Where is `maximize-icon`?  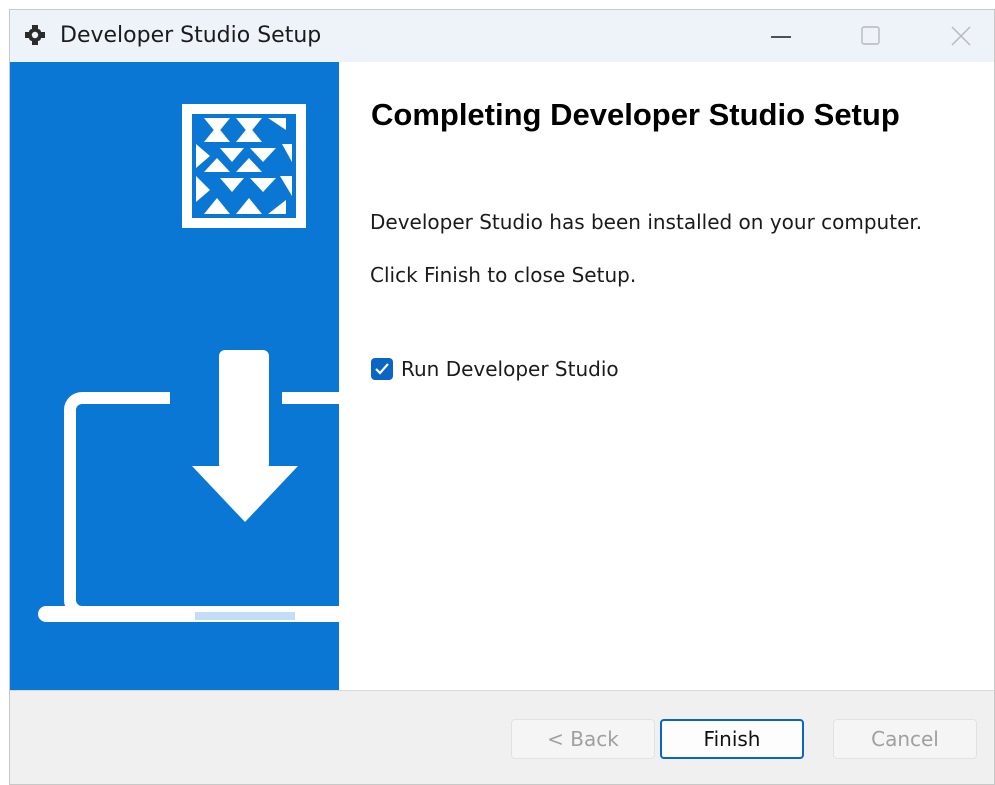 maximize-icon is located at coordinates (870, 35).